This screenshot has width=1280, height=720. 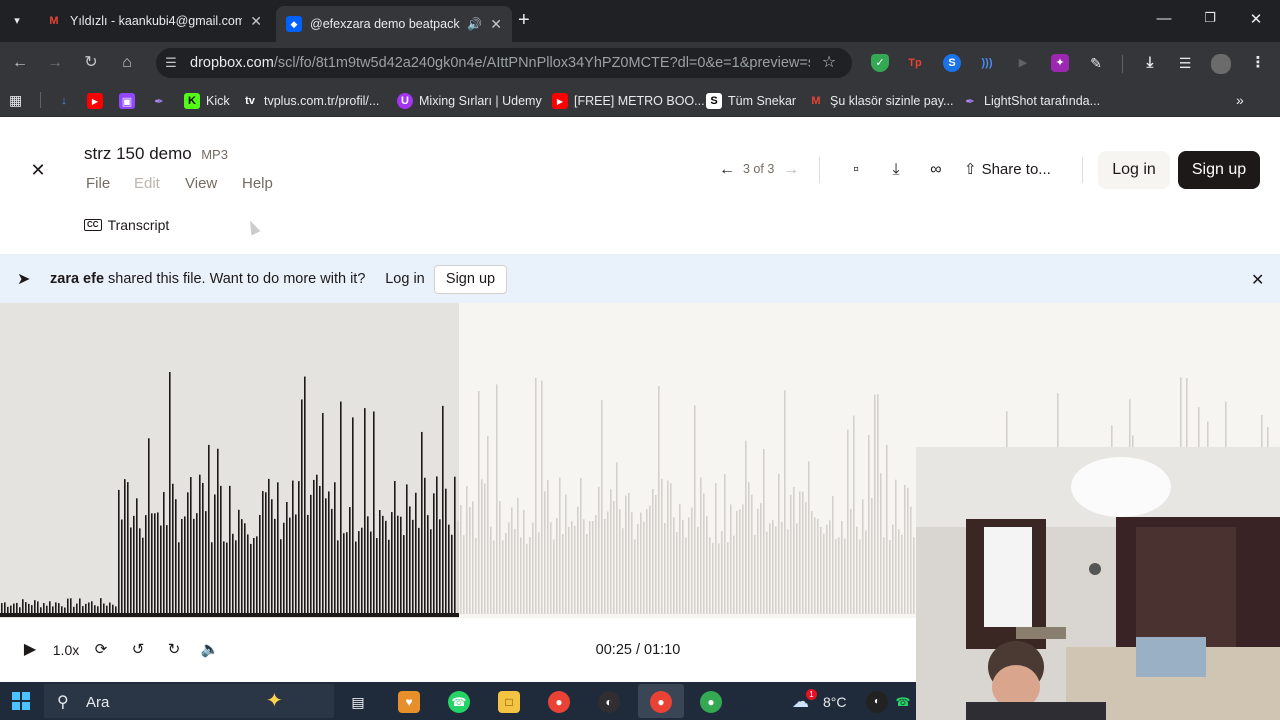 I want to click on bookmark-label: Tüm Snekar, so click(x=762, y=101).